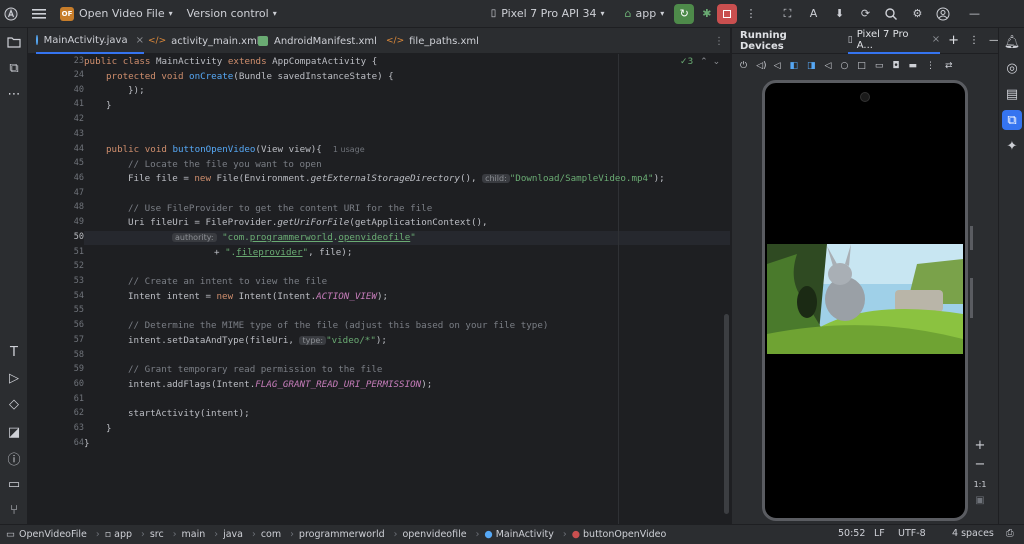 Image resolution: width=1024 pixels, height=544 pixels. Describe the element at coordinates (787, 14) in the screenshot. I see `device-manager-icon: ⛶` at that location.